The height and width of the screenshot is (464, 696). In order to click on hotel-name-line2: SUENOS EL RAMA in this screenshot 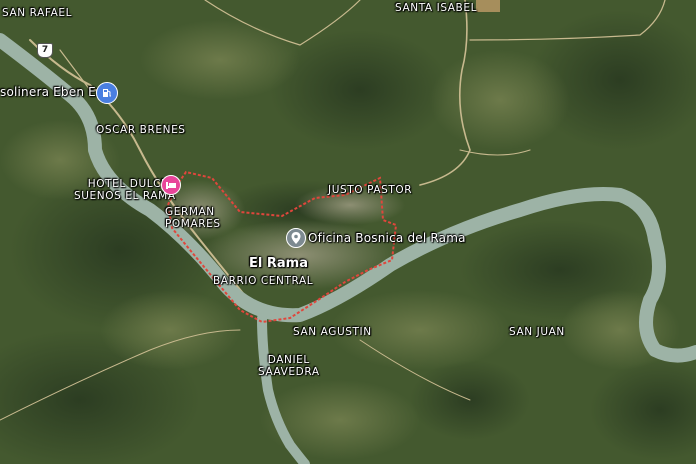, I will do `click(125, 196)`.